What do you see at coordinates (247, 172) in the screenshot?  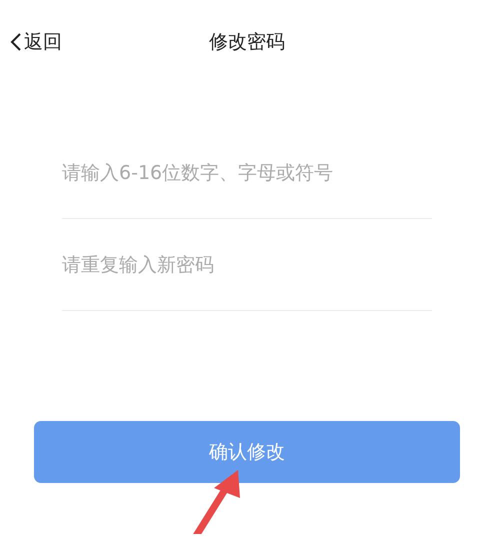 I see `input-field: 请输入6-16位数字、字母或符号` at bounding box center [247, 172].